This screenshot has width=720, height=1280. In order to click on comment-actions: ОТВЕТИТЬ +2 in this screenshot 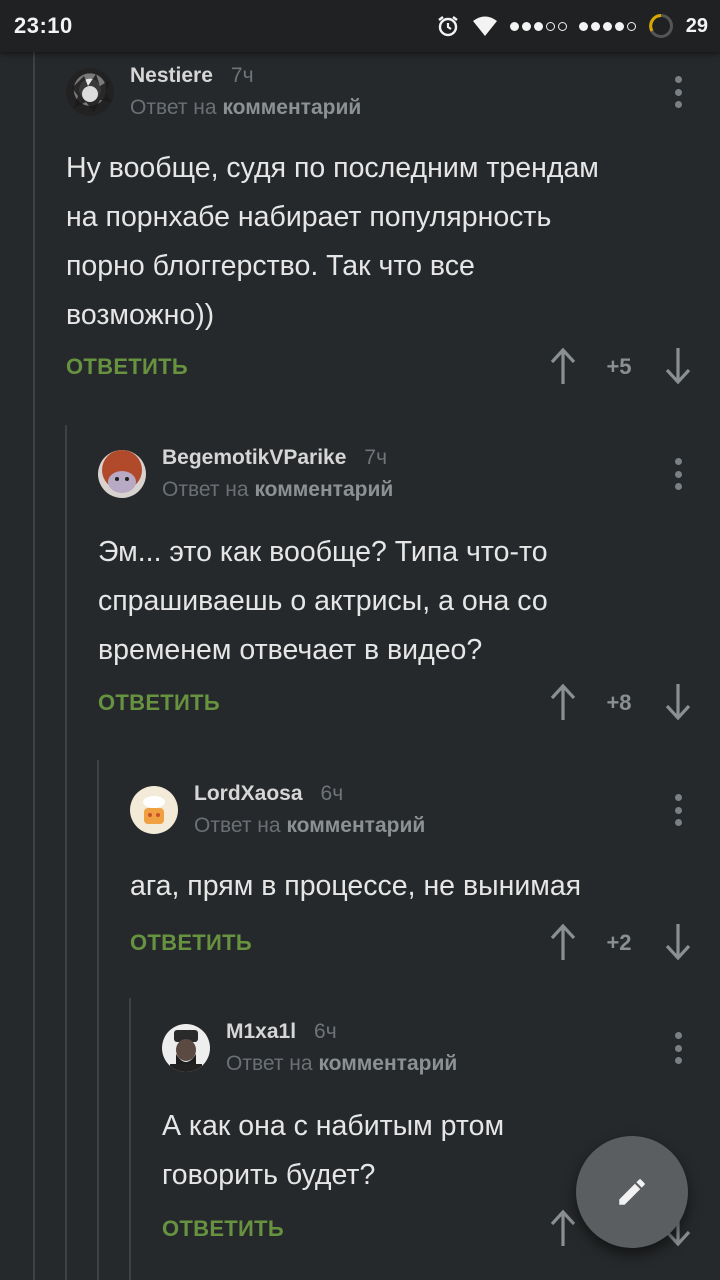, I will do `click(425, 947)`.